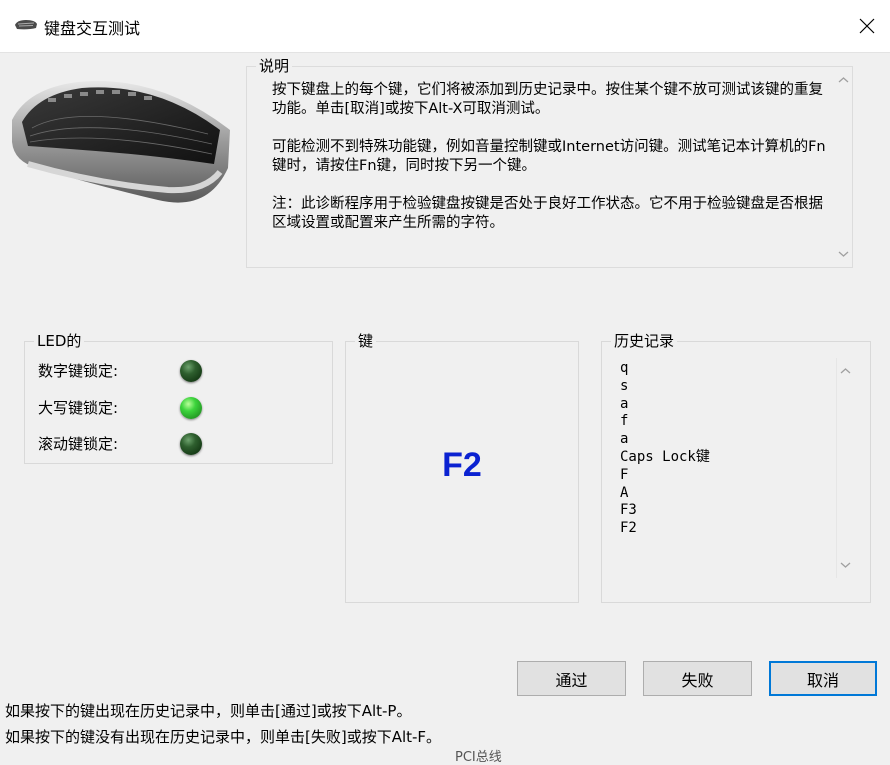 The width and height of the screenshot is (890, 765). I want to click on scrolllock-label: 滚动键锁定:, so click(78, 444).